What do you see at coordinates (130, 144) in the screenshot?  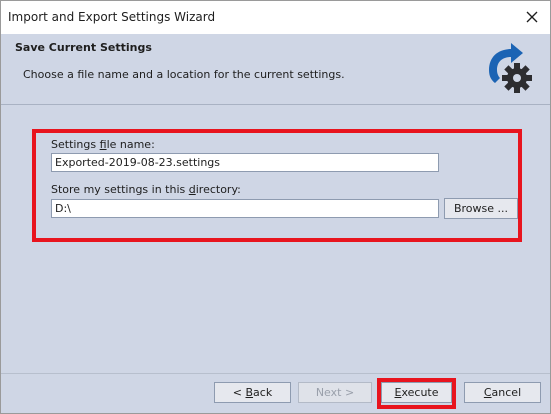 I see `file-name-label-text-end: ile name:` at bounding box center [130, 144].